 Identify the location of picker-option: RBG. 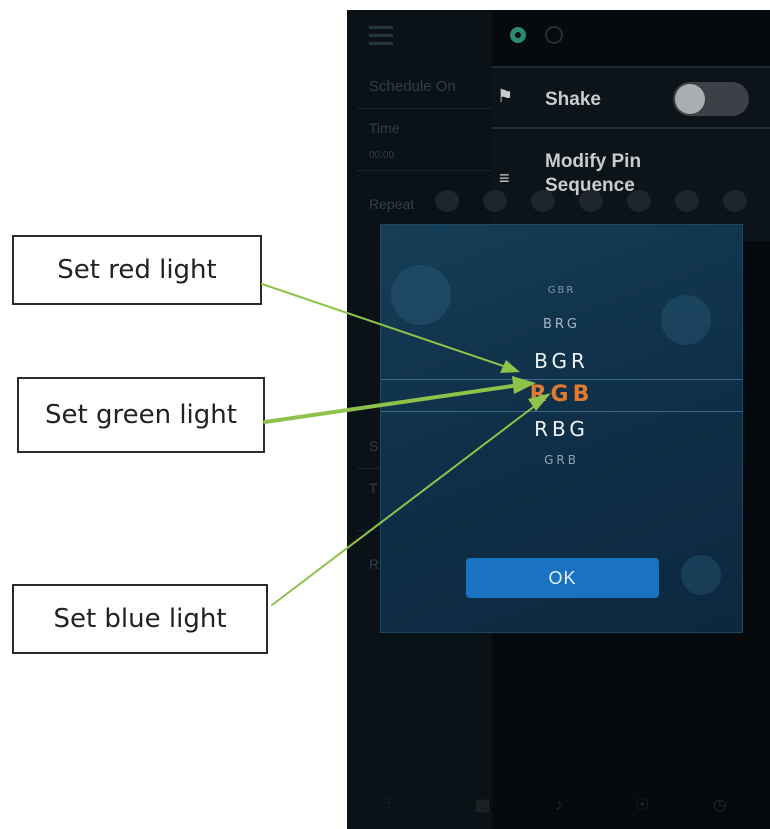
(561, 429).